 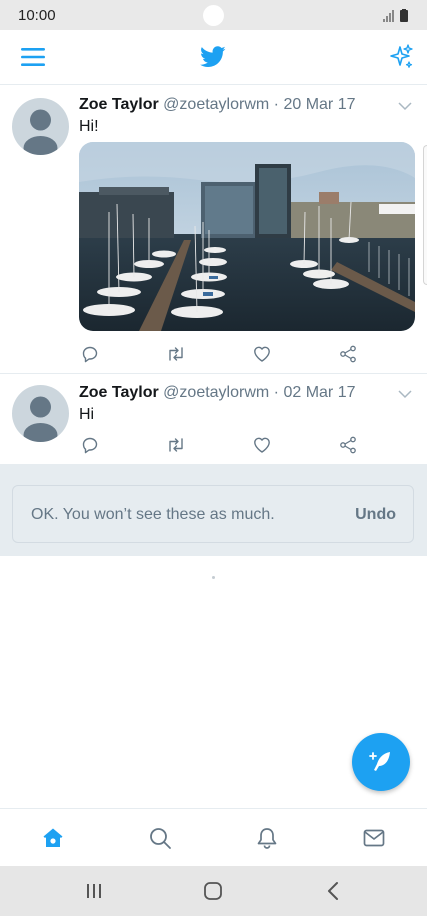 What do you see at coordinates (53, 838) in the screenshot?
I see `home-icon` at bounding box center [53, 838].